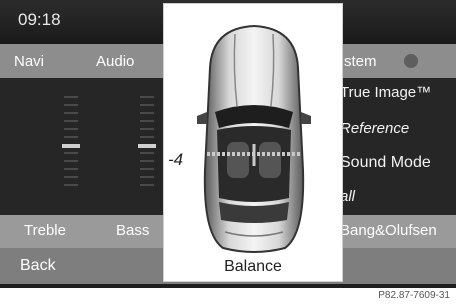 The height and width of the screenshot is (307, 456). I want to click on tab-bass: Bass, so click(132, 230).